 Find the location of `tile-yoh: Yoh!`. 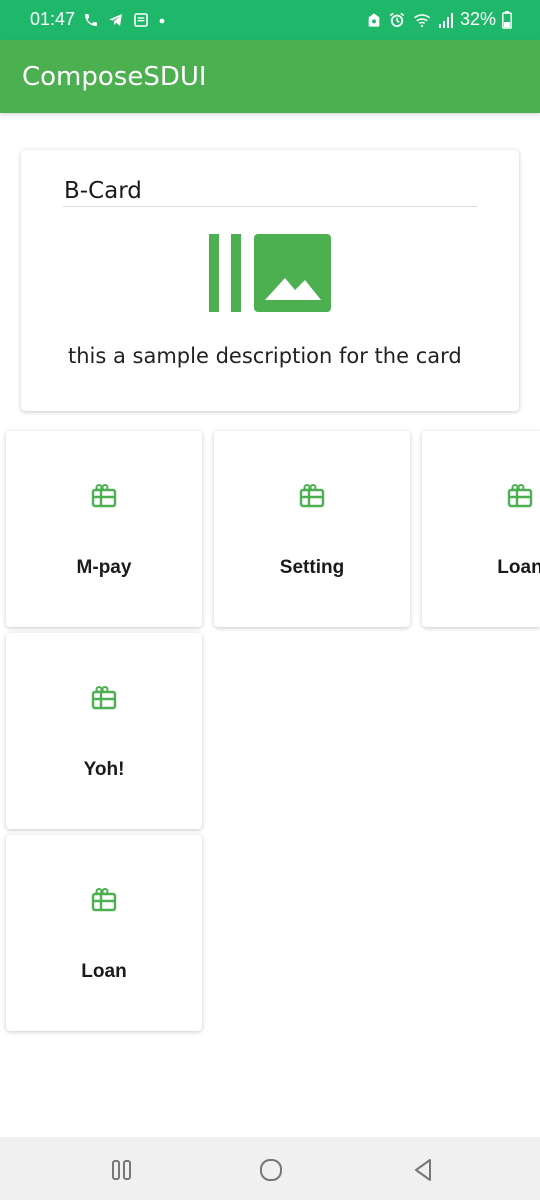

tile-yoh: Yoh! is located at coordinates (104, 731).